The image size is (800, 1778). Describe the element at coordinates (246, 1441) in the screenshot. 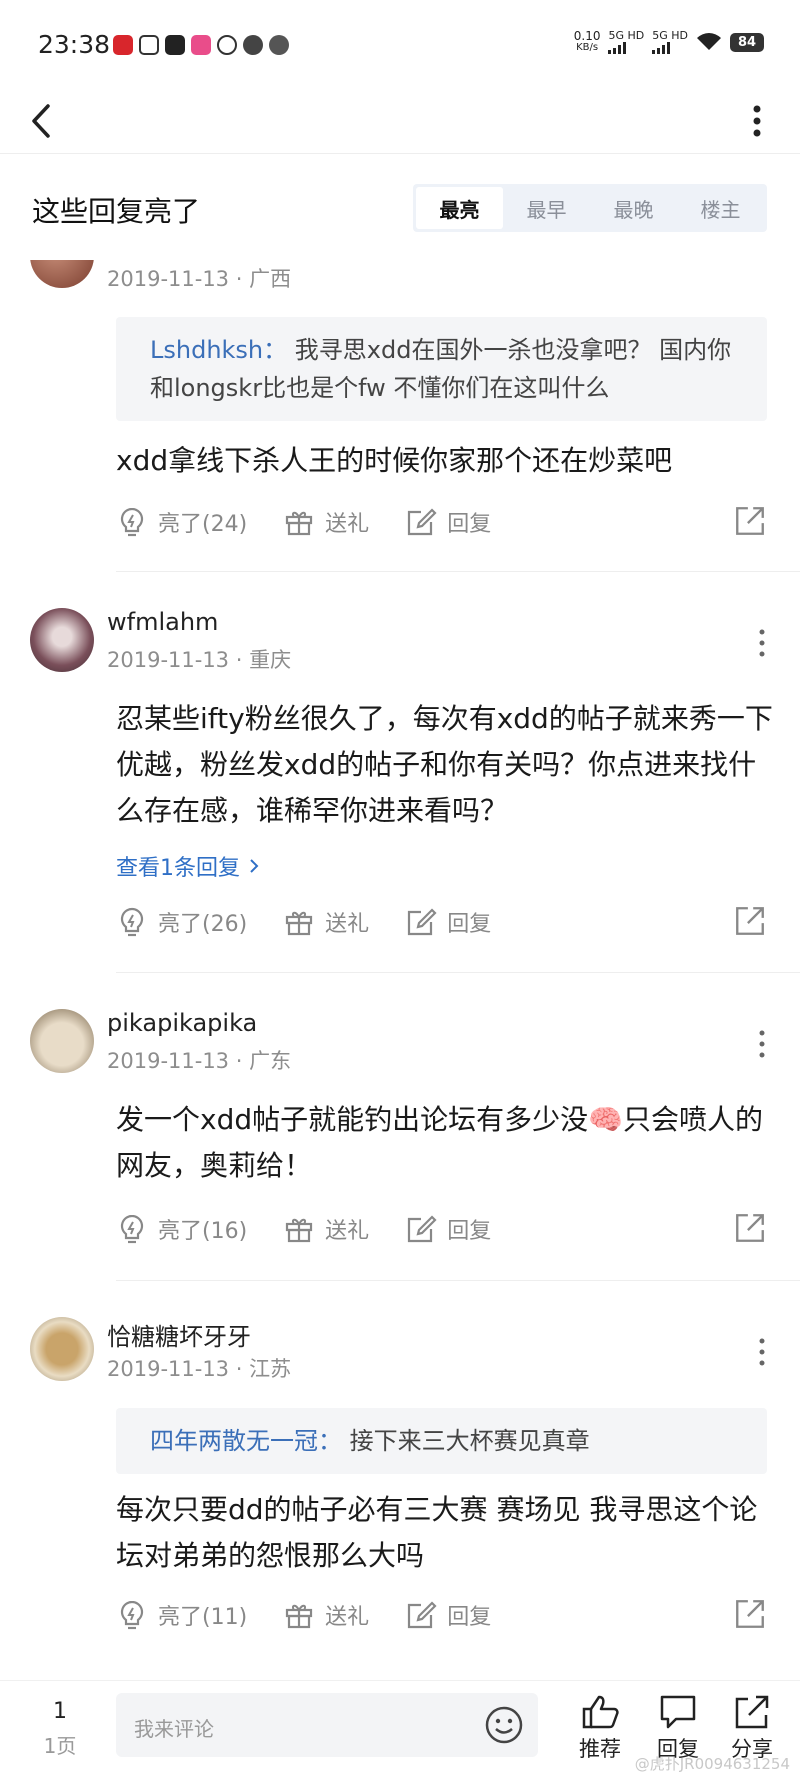

I see `quoted-user: 四年两散无一冠：` at that location.